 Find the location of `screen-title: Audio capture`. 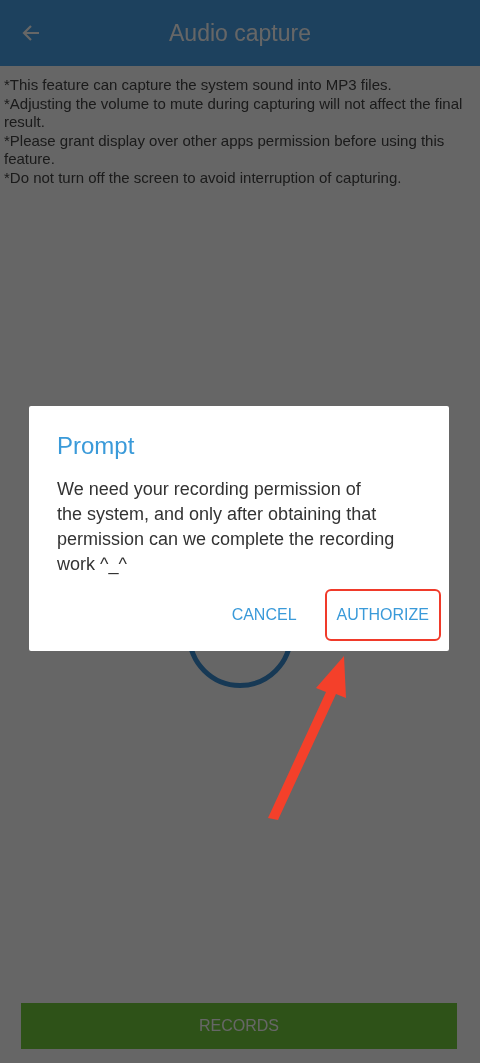

screen-title: Audio capture is located at coordinates (240, 33).